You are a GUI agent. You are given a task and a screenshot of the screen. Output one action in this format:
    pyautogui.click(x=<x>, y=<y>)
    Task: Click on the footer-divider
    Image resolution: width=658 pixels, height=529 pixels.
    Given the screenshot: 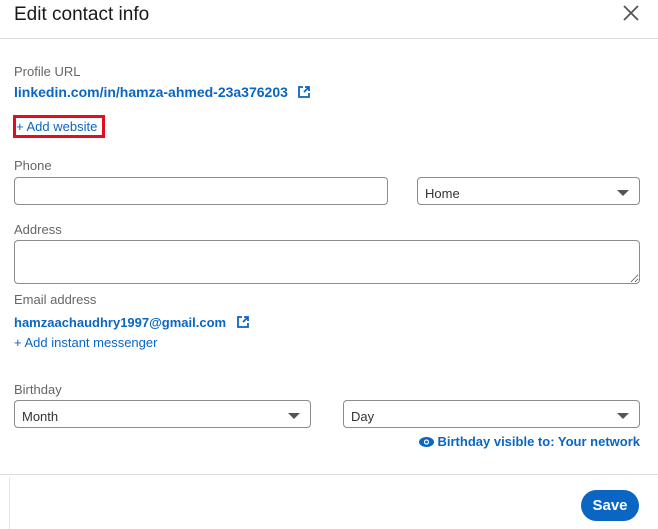 What is the action you would take?
    pyautogui.click(x=329, y=474)
    